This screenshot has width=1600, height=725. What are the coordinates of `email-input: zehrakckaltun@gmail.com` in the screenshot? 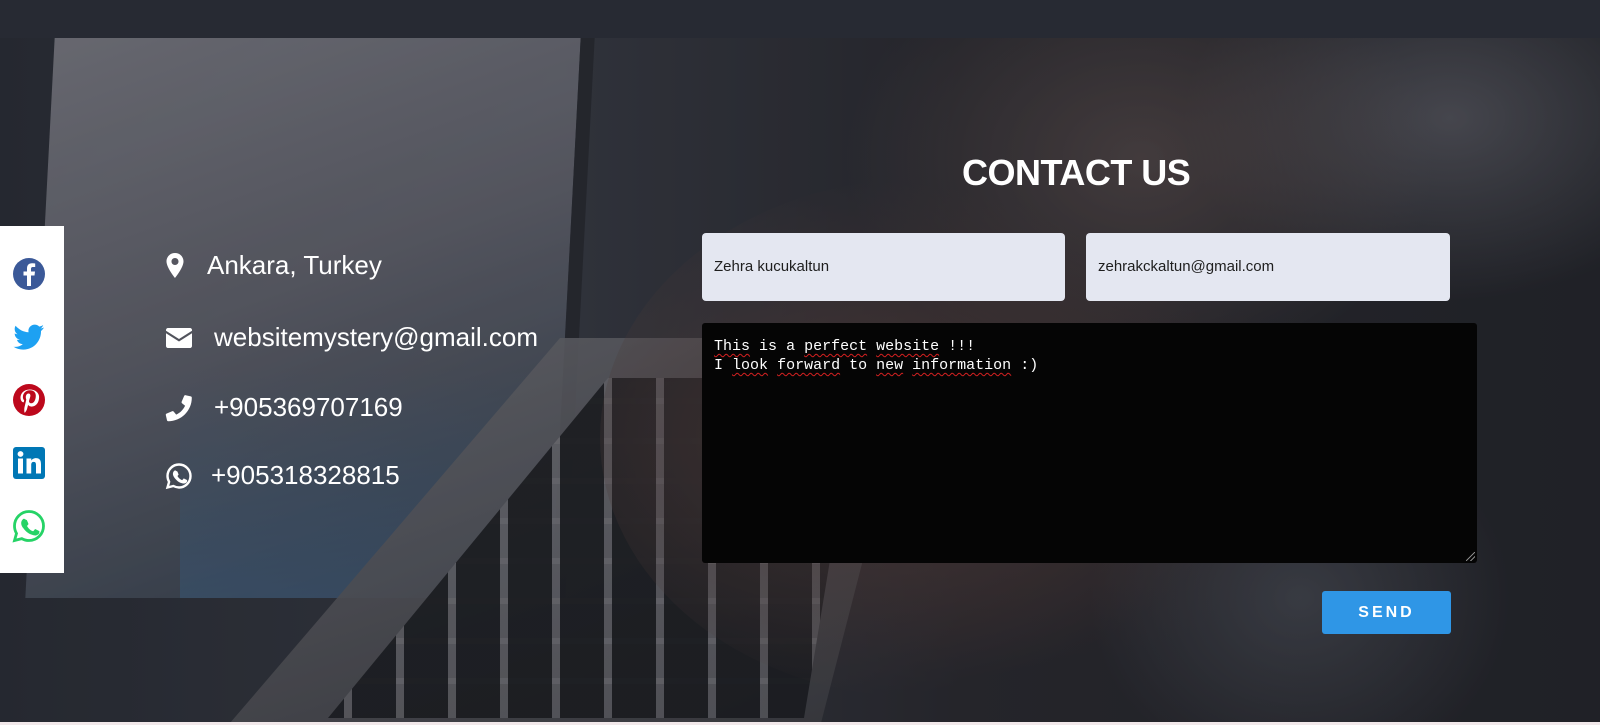 It's located at (1268, 267).